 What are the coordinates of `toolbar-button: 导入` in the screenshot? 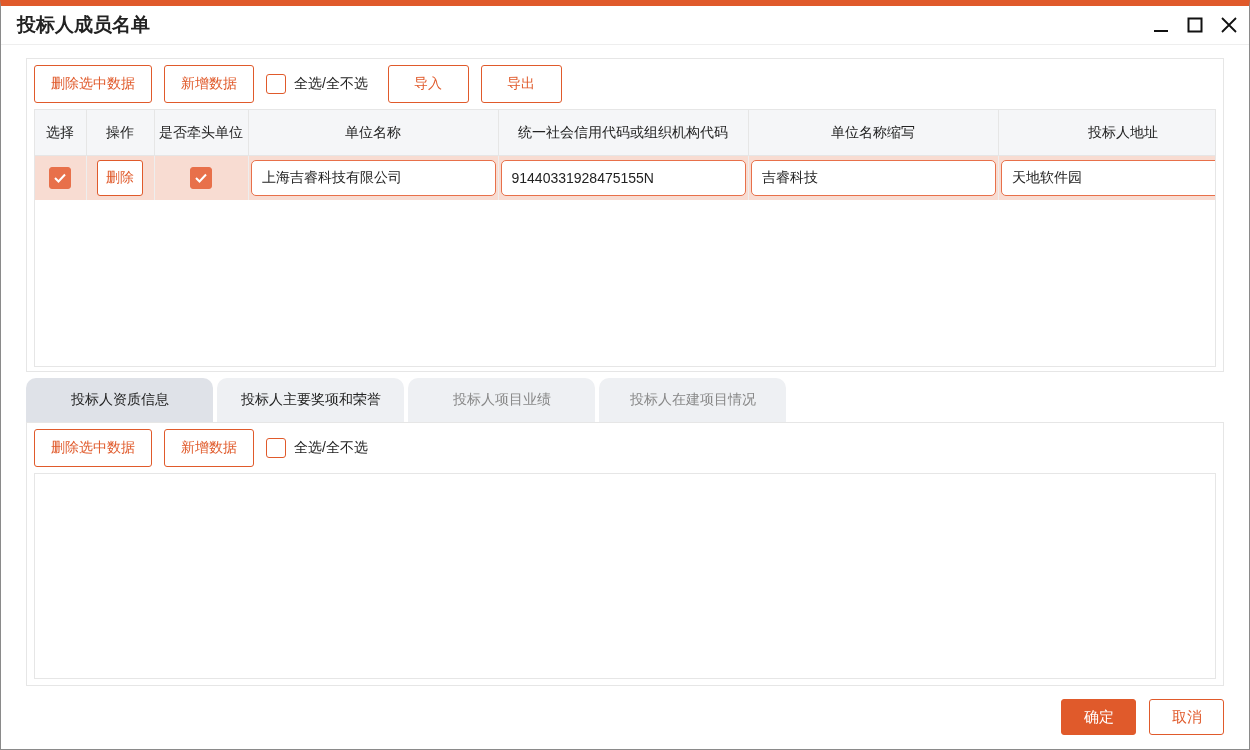 It's located at (428, 84).